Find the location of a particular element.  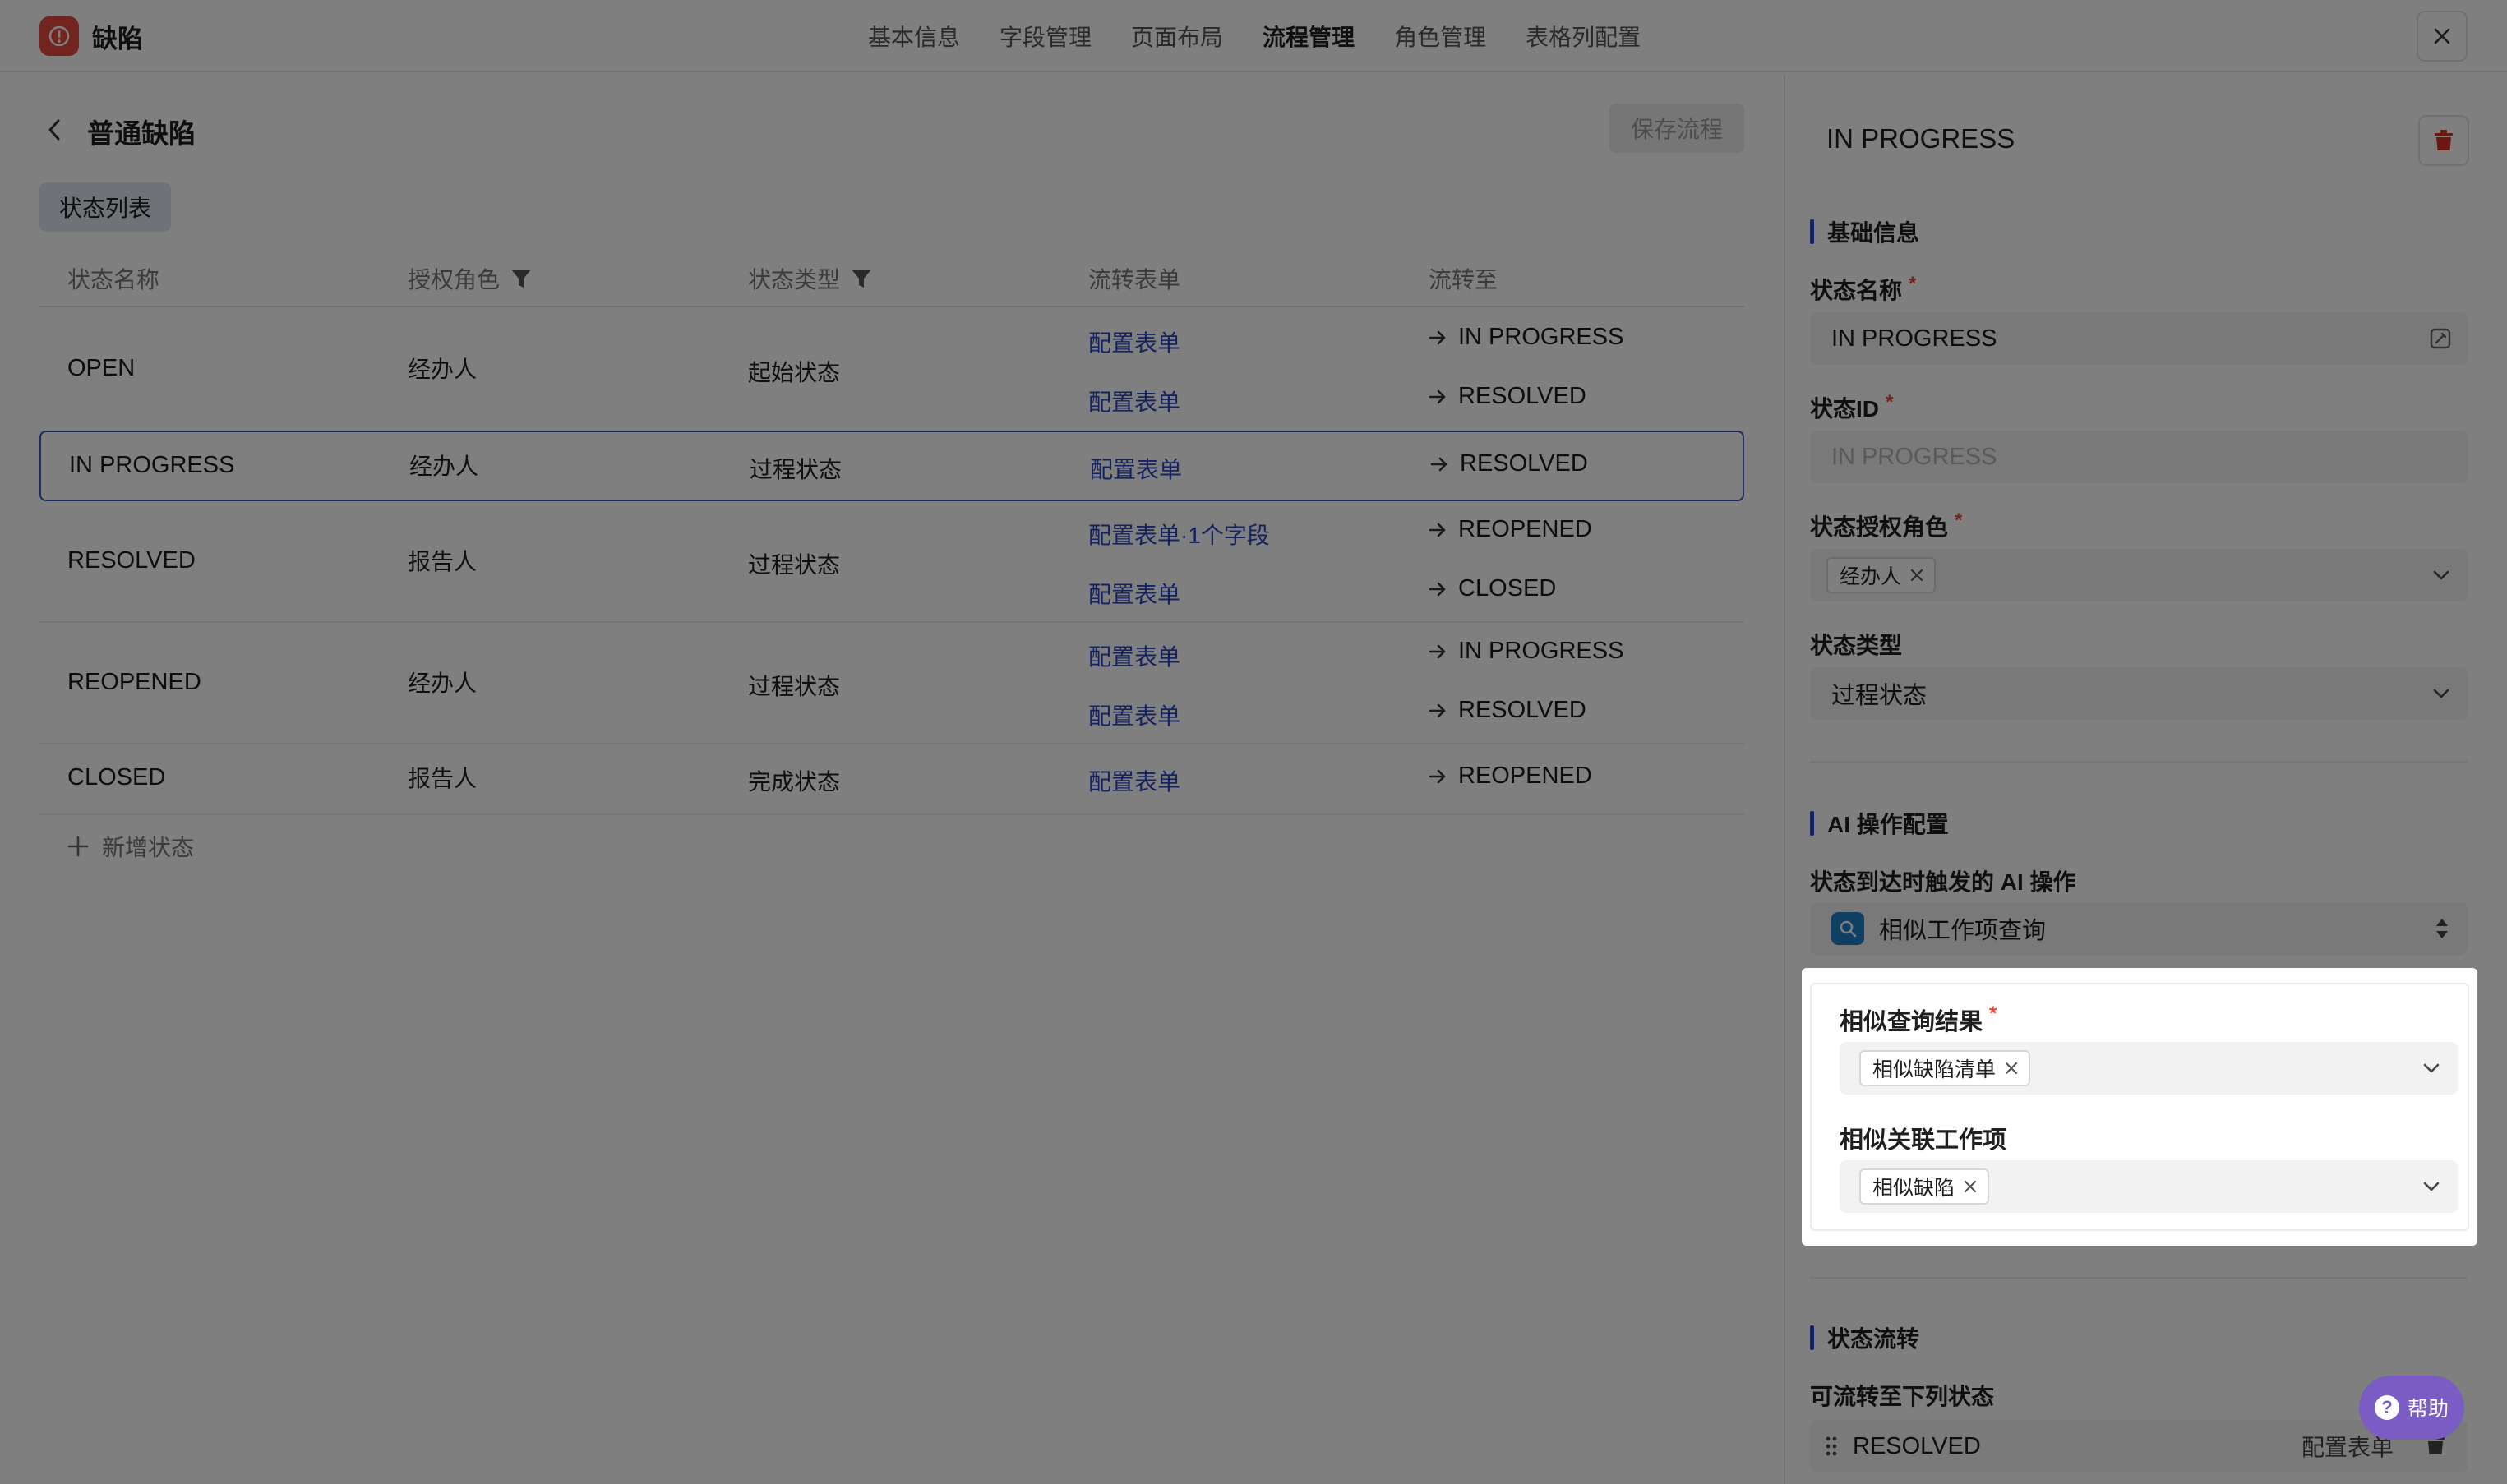

state-table-header: 状态名称 授权角色 状态类型 流转表单 流转至 is located at coordinates (891, 279).